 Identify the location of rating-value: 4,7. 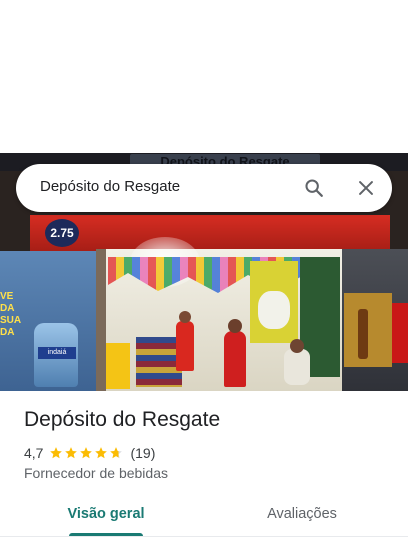
(34, 453).